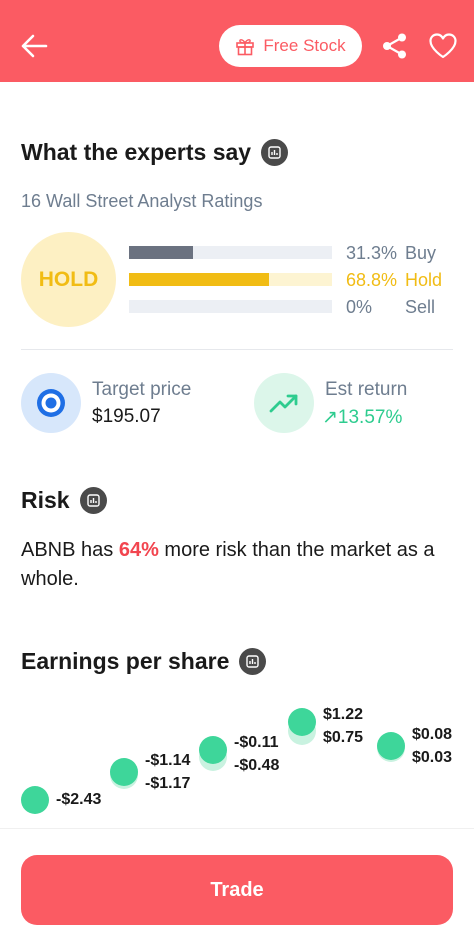  Describe the element at coordinates (424, 280) in the screenshot. I see `rating-label-hold: Hold` at that location.